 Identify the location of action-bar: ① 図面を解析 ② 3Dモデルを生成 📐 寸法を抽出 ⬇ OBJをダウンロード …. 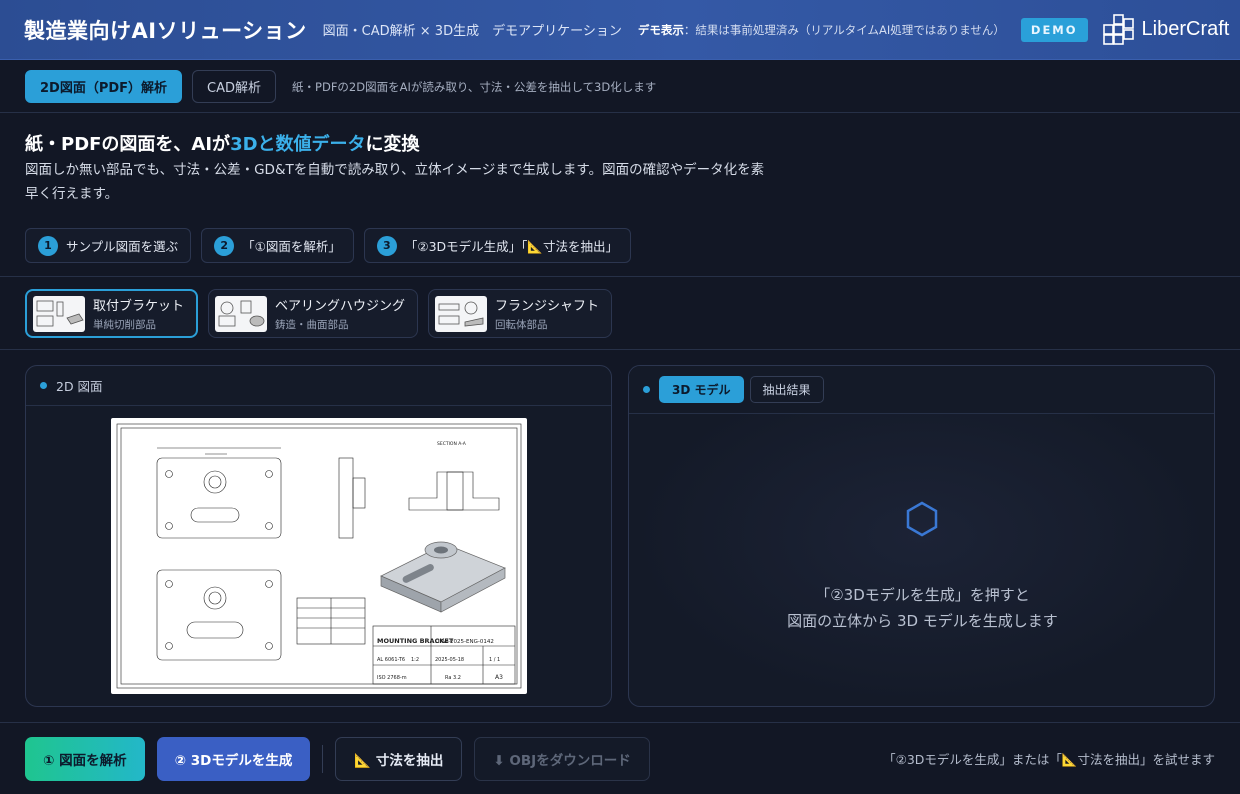
(620, 758).